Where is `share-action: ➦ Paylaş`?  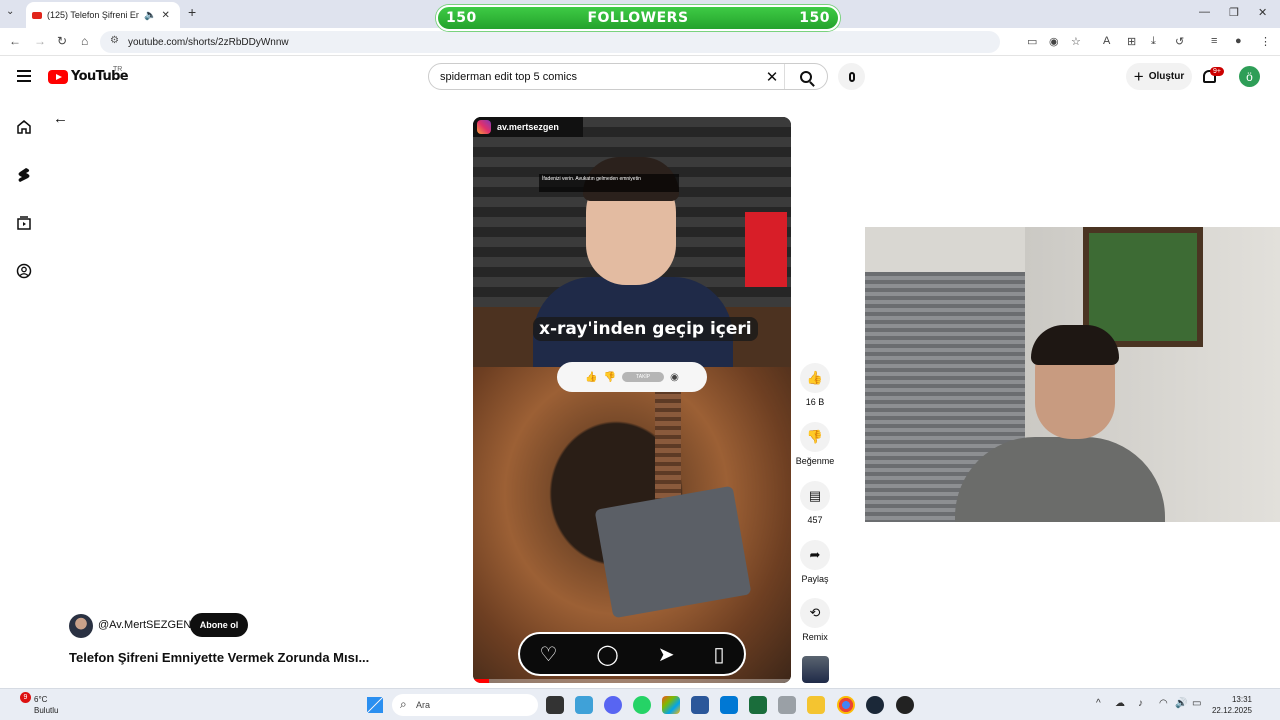 share-action: ➦ Paylaş is located at coordinates (815, 562).